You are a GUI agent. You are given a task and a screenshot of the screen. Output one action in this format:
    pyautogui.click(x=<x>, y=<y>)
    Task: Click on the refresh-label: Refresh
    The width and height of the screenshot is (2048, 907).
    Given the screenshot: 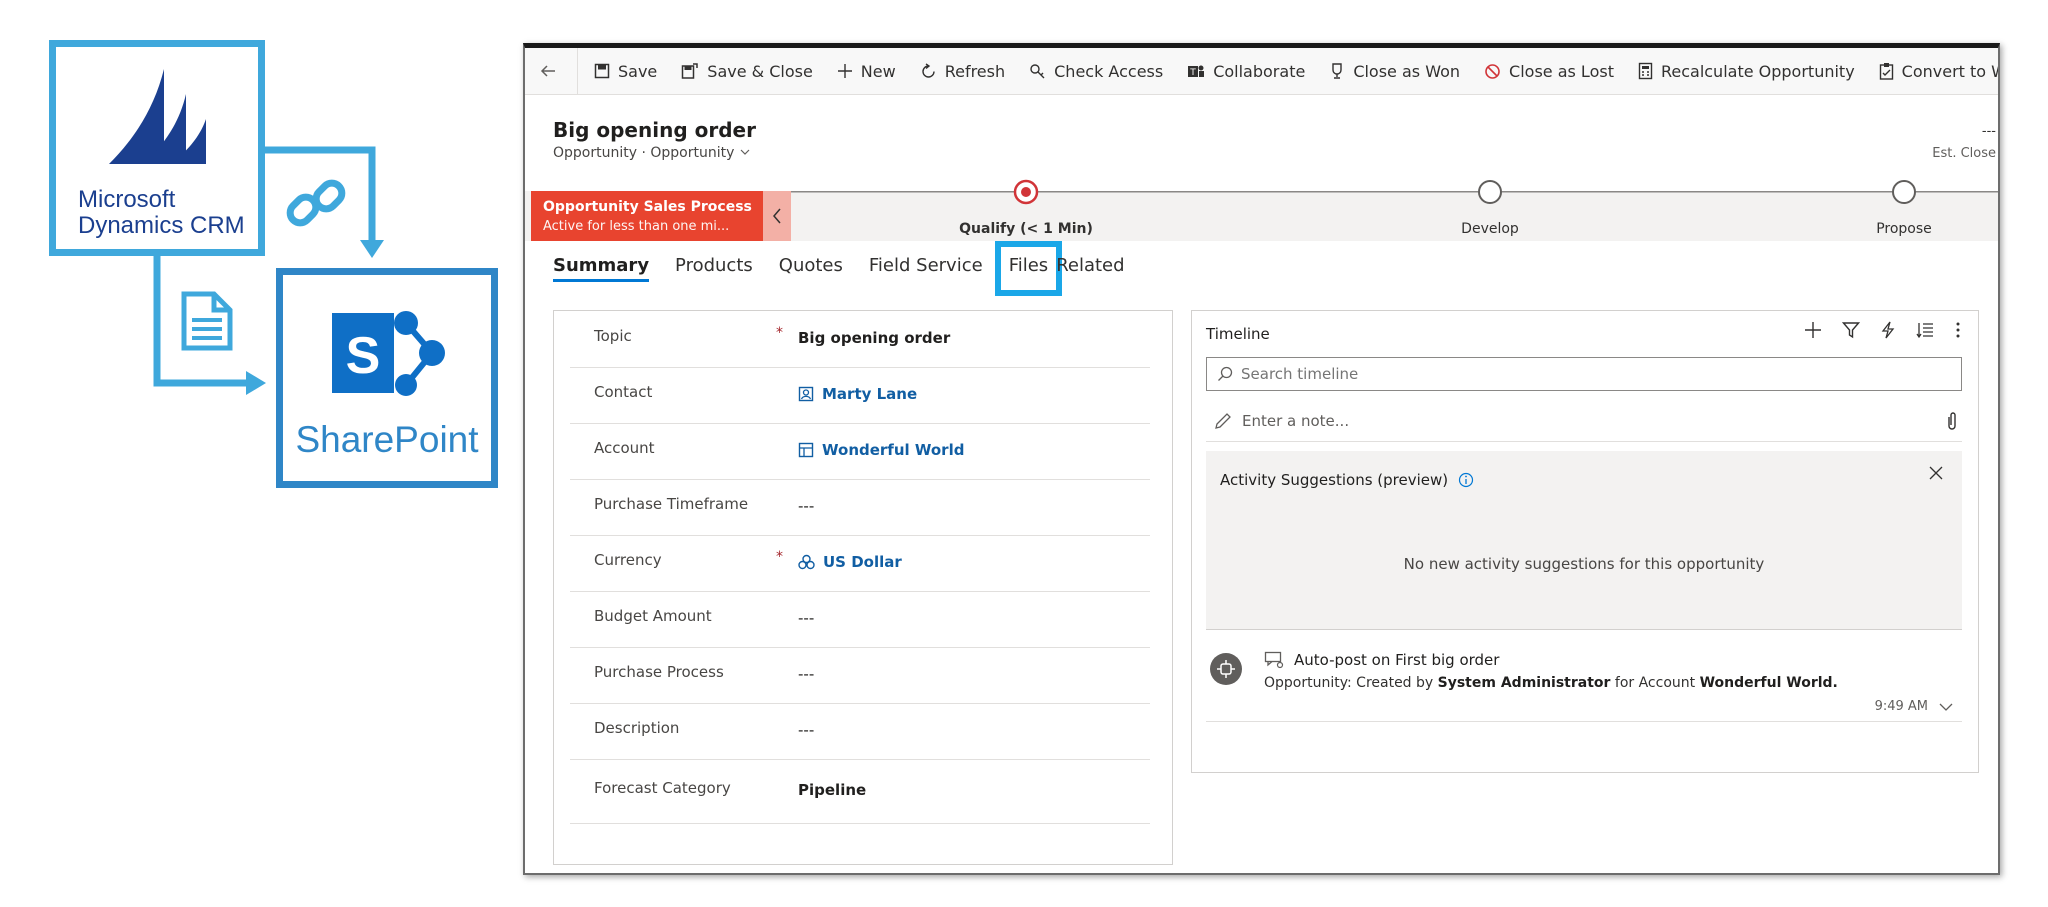 What is the action you would take?
    pyautogui.click(x=975, y=71)
    